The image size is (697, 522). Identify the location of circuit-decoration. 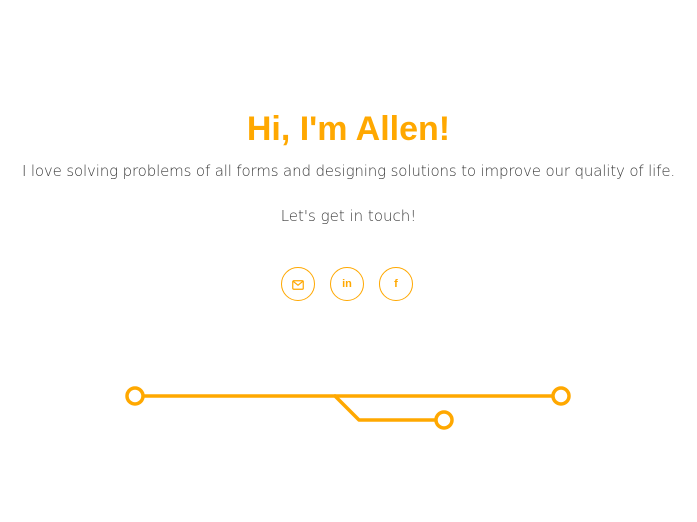
(348, 408).